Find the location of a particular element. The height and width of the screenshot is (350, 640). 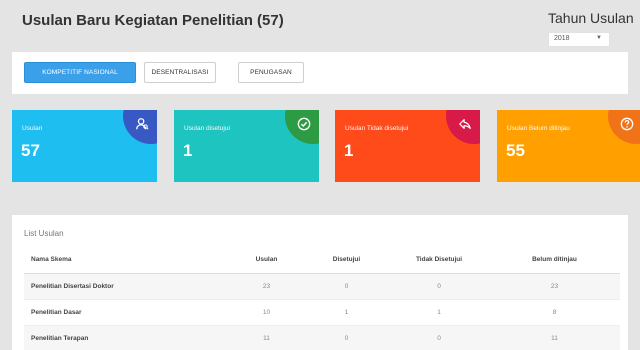

cell-belum-ditinjau: 23 is located at coordinates (554, 286).